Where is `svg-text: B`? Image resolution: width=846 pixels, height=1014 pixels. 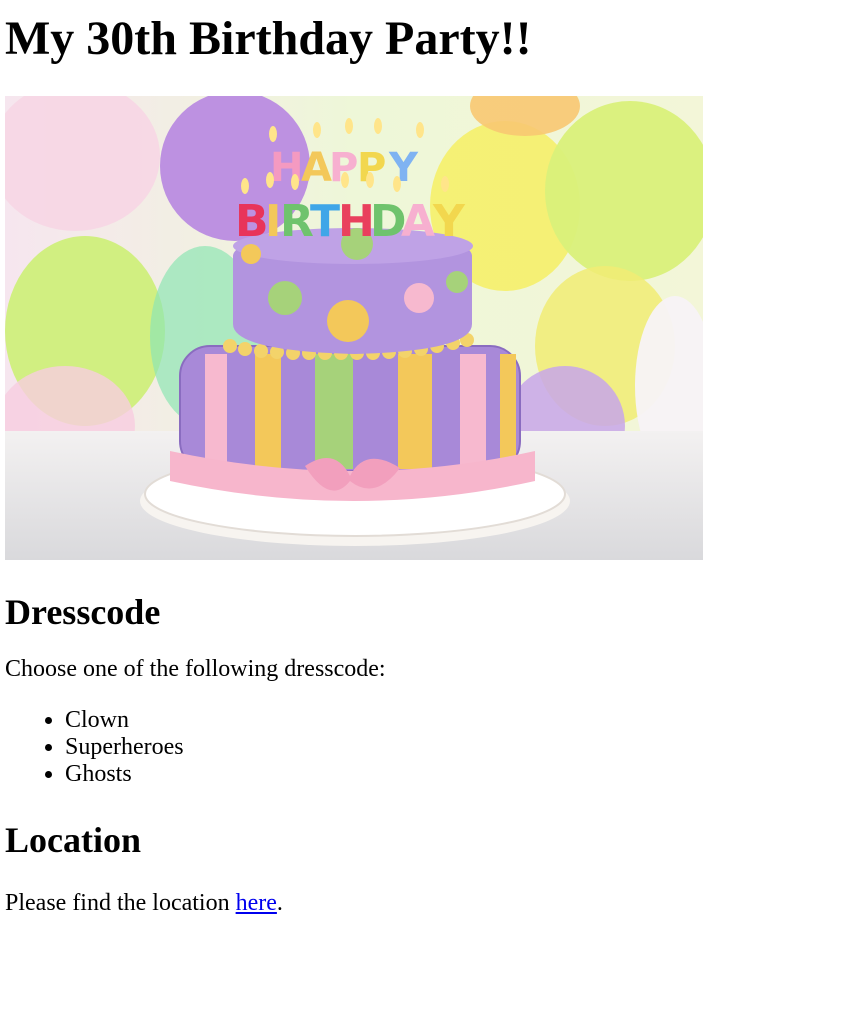 svg-text: B is located at coordinates (252, 221).